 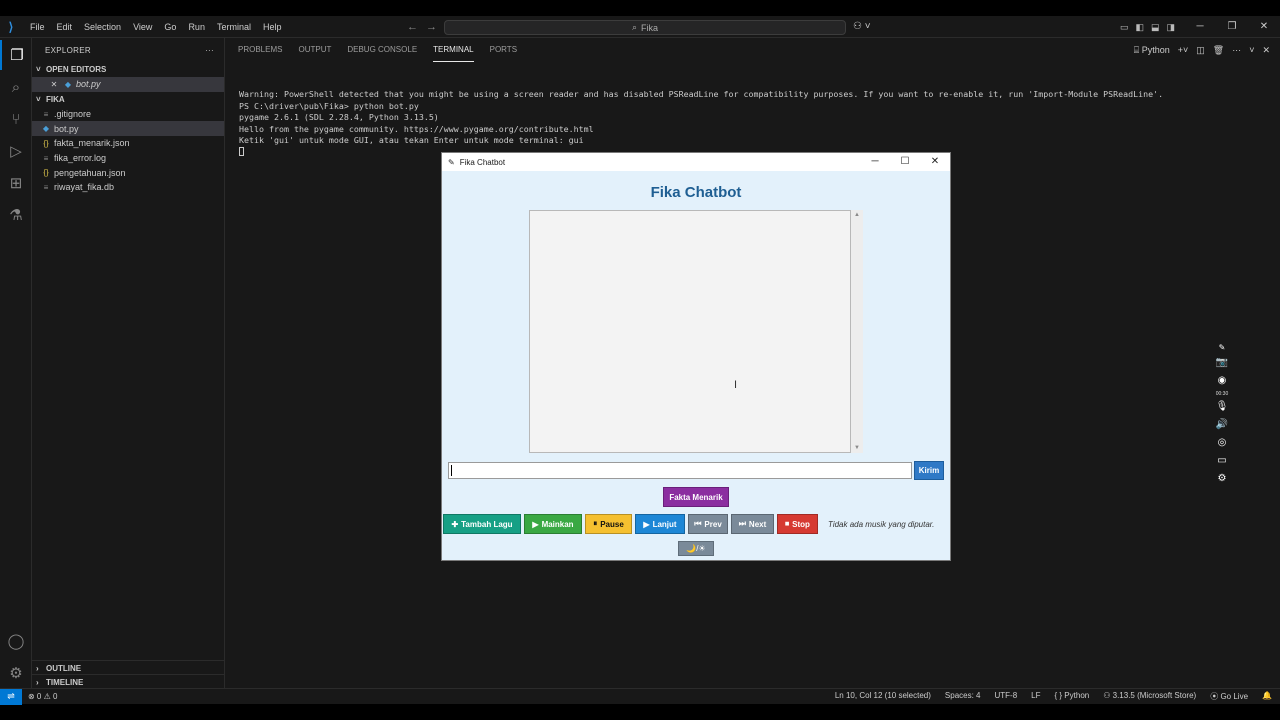 I want to click on forward-arrow-icon: →, so click(x=431, y=27).